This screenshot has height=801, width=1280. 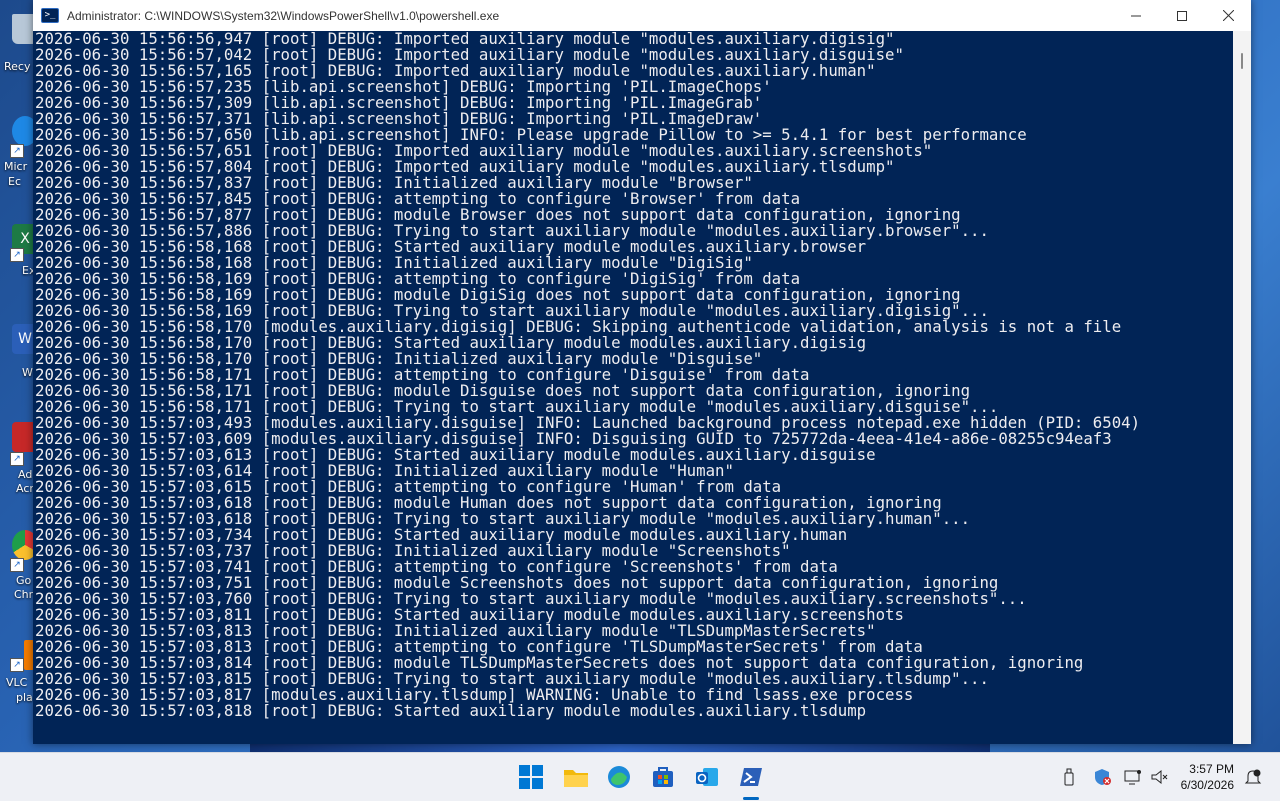 I want to click on volume-muted-icon, so click(x=1159, y=779).